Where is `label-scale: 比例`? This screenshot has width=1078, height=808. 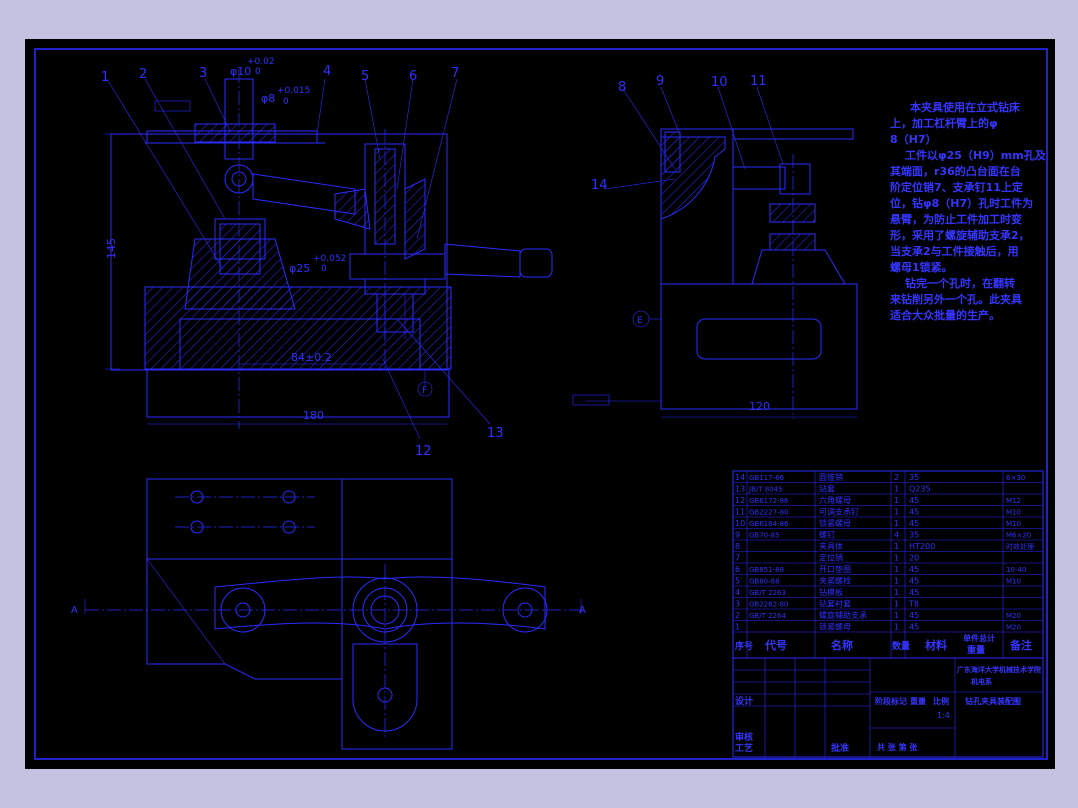
label-scale: 比例 is located at coordinates (941, 701).